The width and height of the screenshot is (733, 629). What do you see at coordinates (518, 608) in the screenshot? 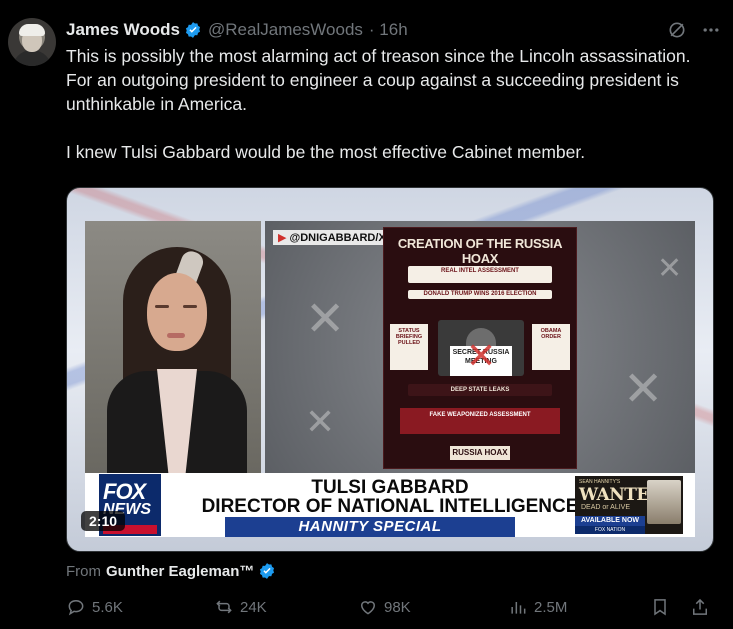
I see `views-icon` at bounding box center [518, 608].